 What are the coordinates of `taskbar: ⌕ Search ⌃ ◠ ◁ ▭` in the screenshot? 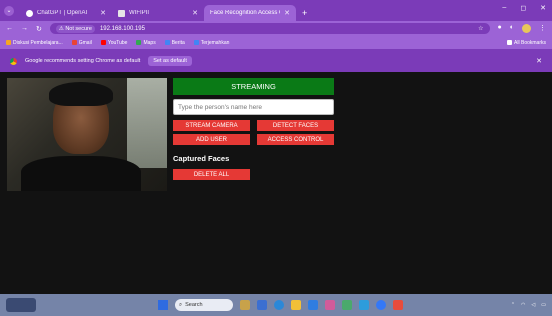 It's located at (276, 305).